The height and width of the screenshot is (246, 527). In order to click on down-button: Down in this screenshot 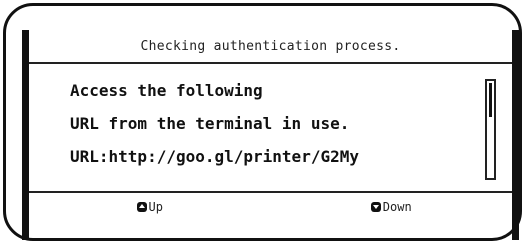, I will do `click(392, 207)`.